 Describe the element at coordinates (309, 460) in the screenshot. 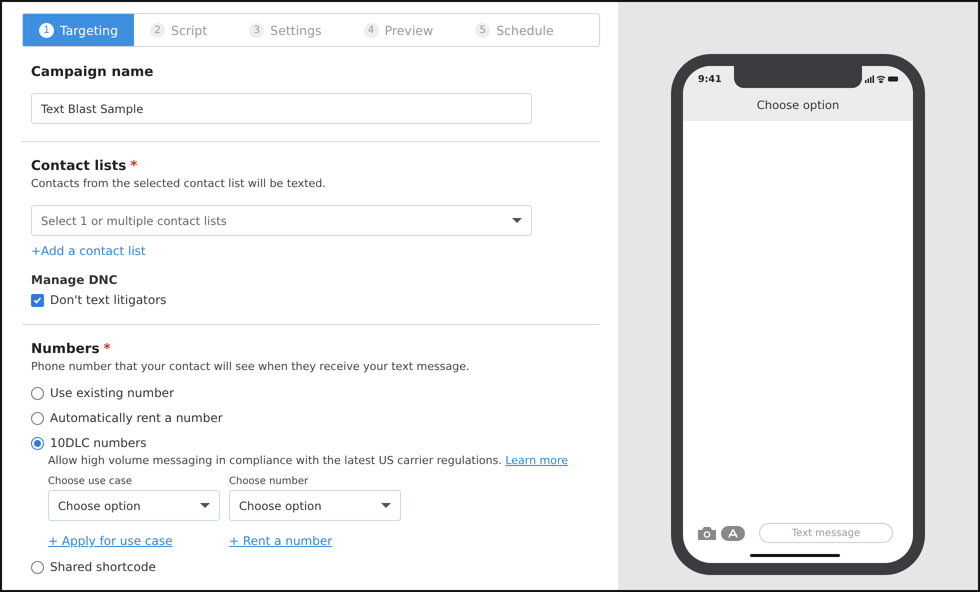

I see `option-description: Allow high volume messaging in compliance with the latest US carrier regulations. Learn more` at that location.